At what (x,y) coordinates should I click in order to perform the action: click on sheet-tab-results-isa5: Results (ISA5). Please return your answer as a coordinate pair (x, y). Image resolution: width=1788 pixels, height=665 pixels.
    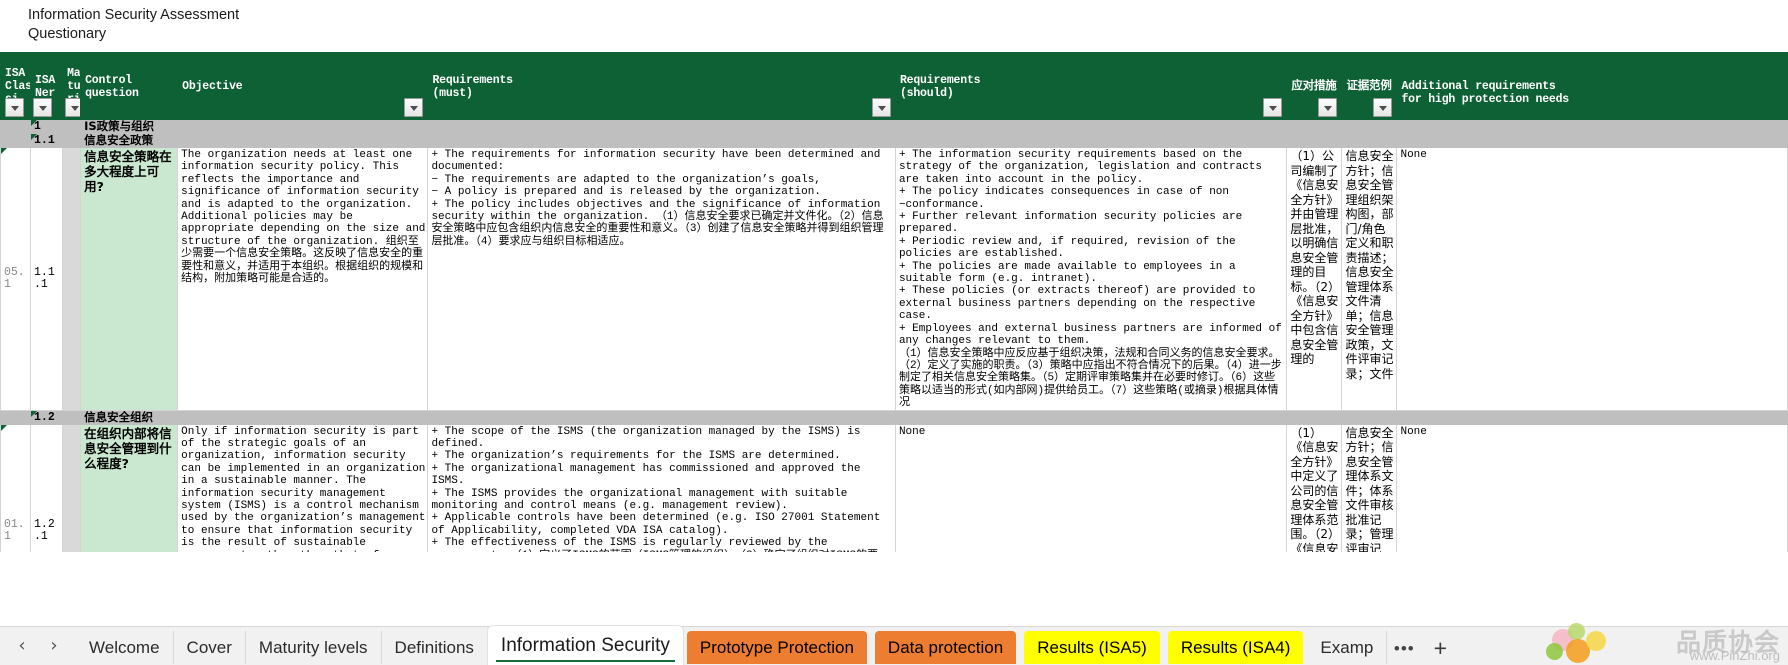
    Looking at the image, I should click on (1092, 647).